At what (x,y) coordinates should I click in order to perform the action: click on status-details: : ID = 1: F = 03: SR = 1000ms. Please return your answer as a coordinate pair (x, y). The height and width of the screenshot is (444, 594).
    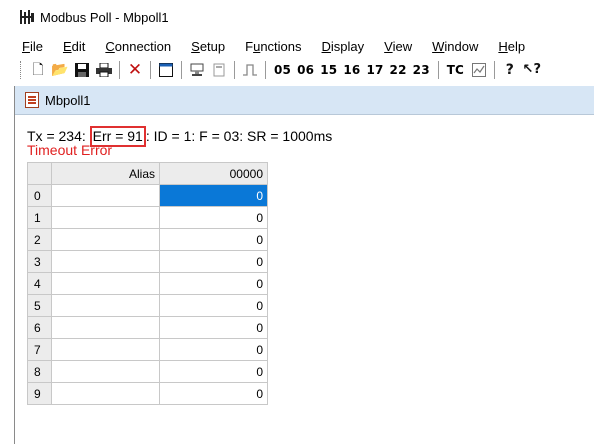
    Looking at the image, I should click on (239, 136).